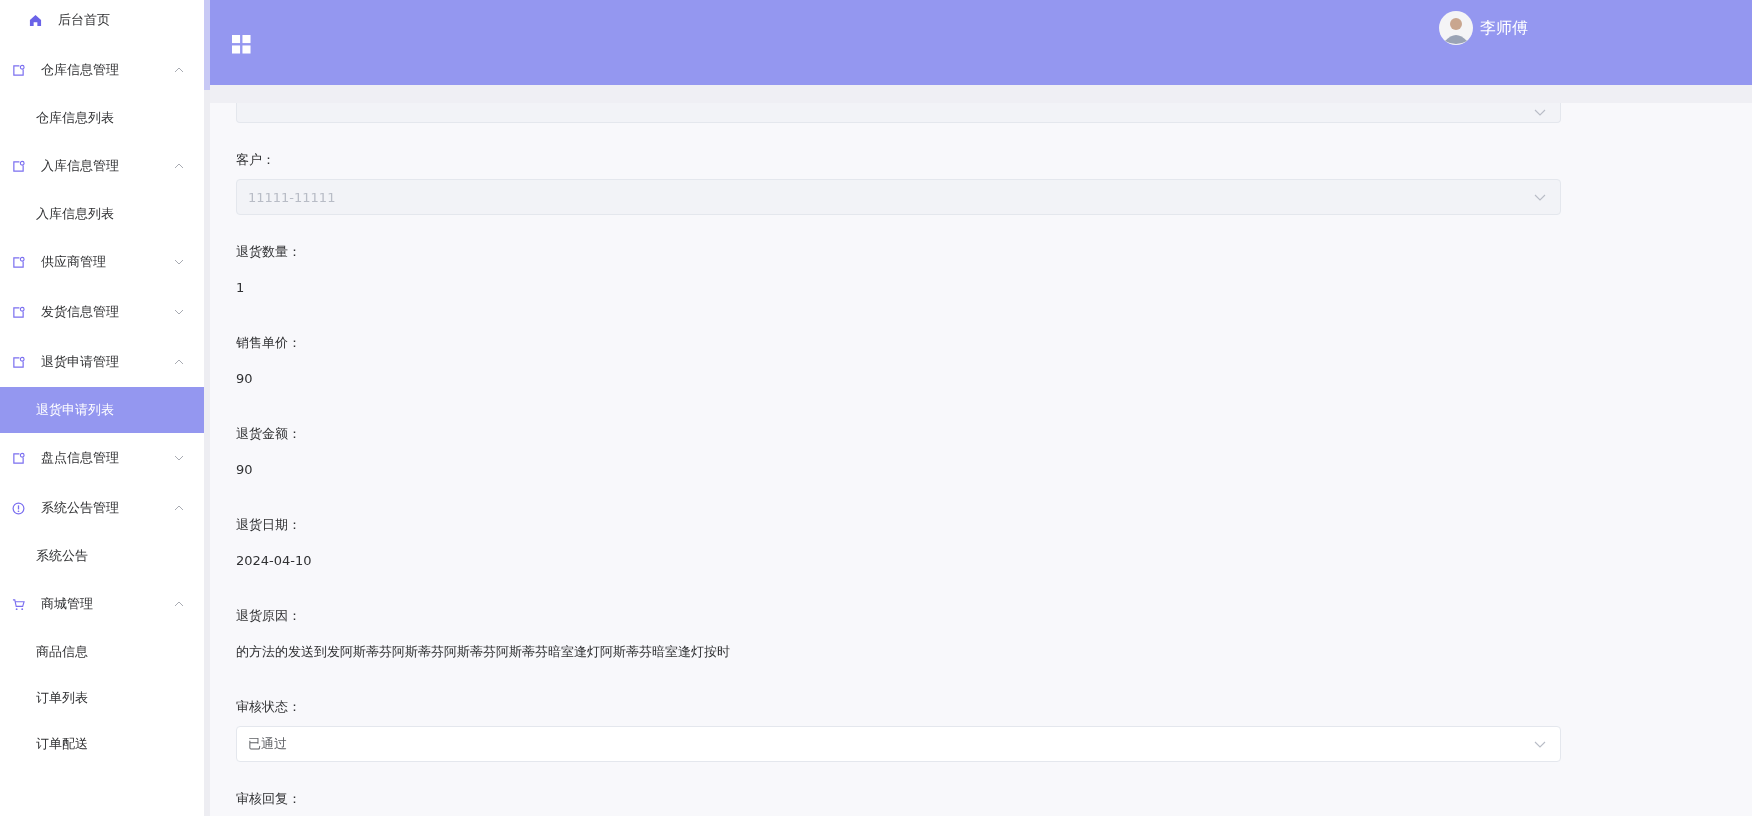 The height and width of the screenshot is (816, 1752). What do you see at coordinates (102, 698) in the screenshot?
I see `menu-item: 订单列表` at bounding box center [102, 698].